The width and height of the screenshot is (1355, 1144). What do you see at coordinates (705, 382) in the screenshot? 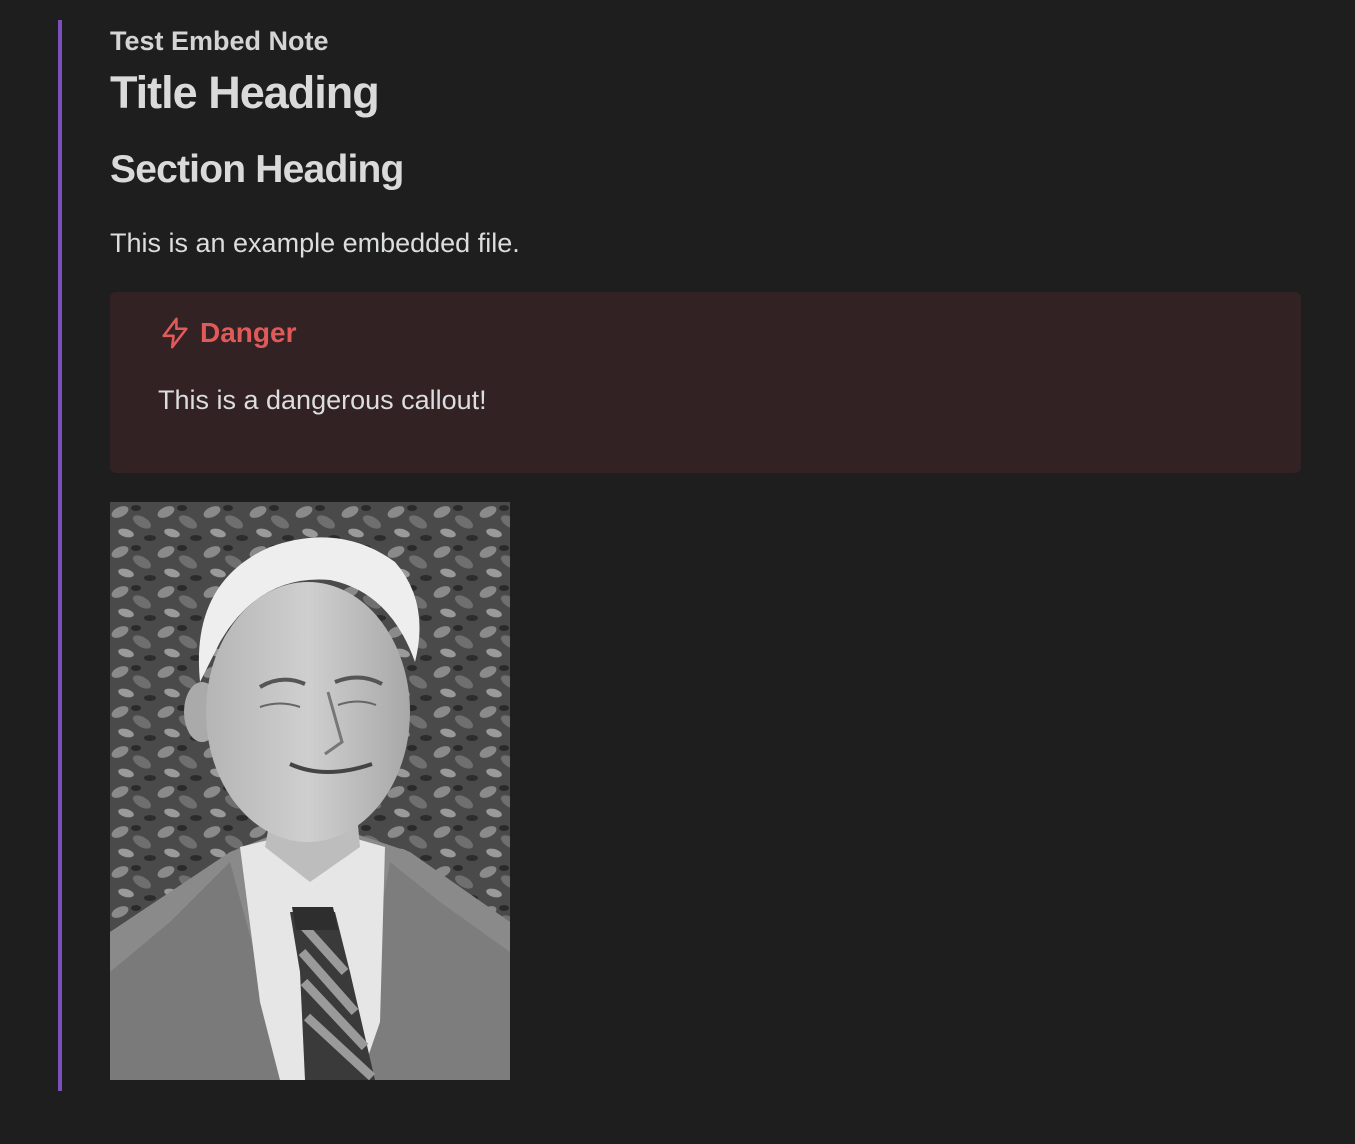
I see `danger-callout: Danger This is a dangerous callout!` at bounding box center [705, 382].